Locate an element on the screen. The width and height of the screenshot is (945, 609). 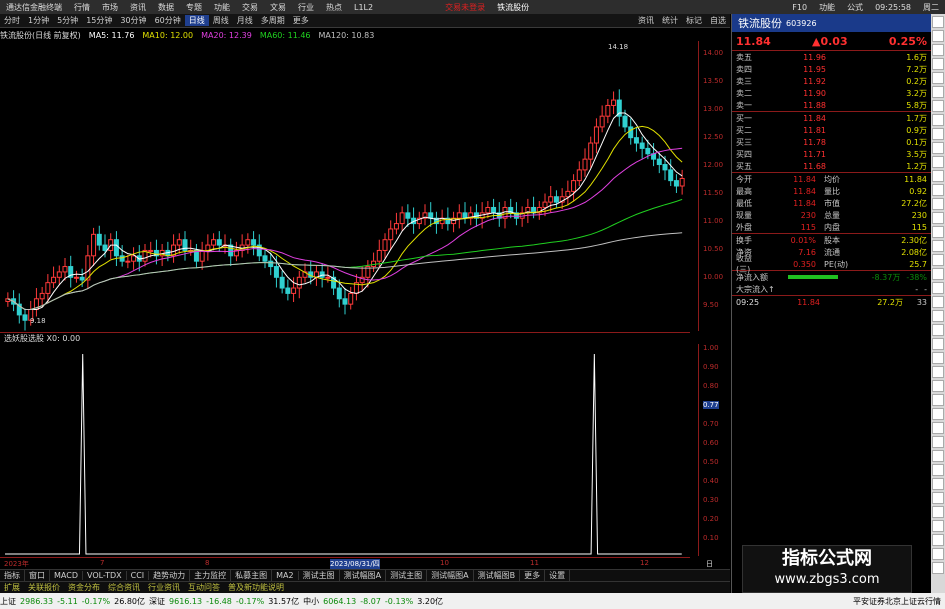
tool-gongneng: 功能 is located at coordinates (827, 7).